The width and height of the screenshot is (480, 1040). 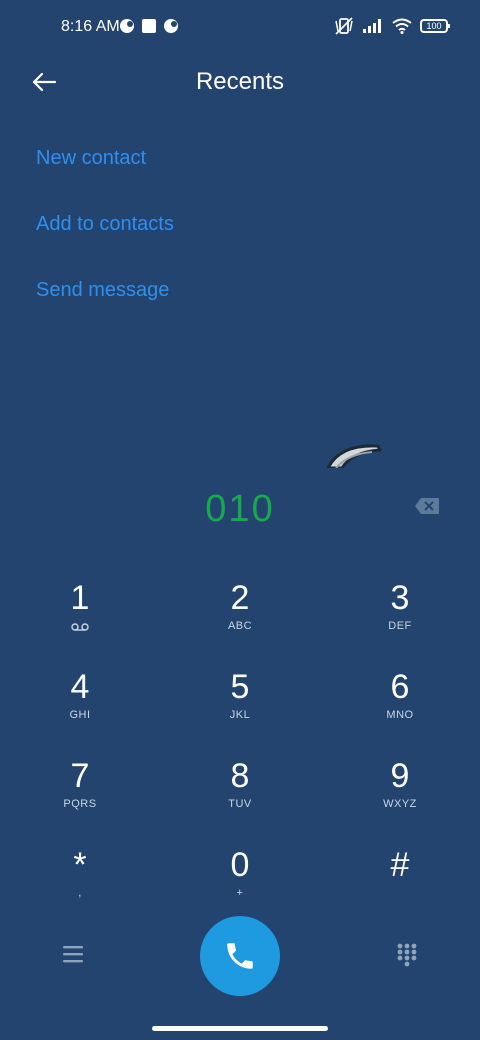 I want to click on key-digit: 8, so click(x=240, y=776).